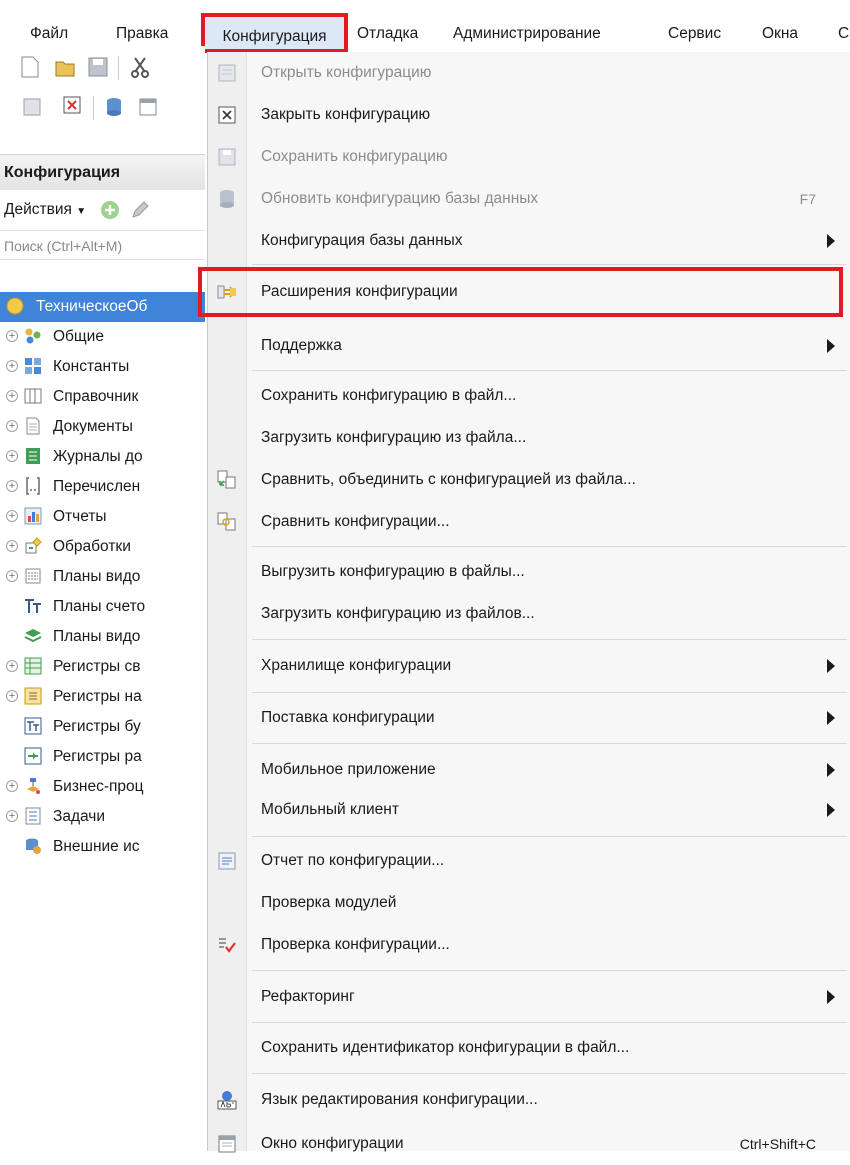 The height and width of the screenshot is (1165, 850). Describe the element at coordinates (148, 107) in the screenshot. I see `window-icon` at that location.